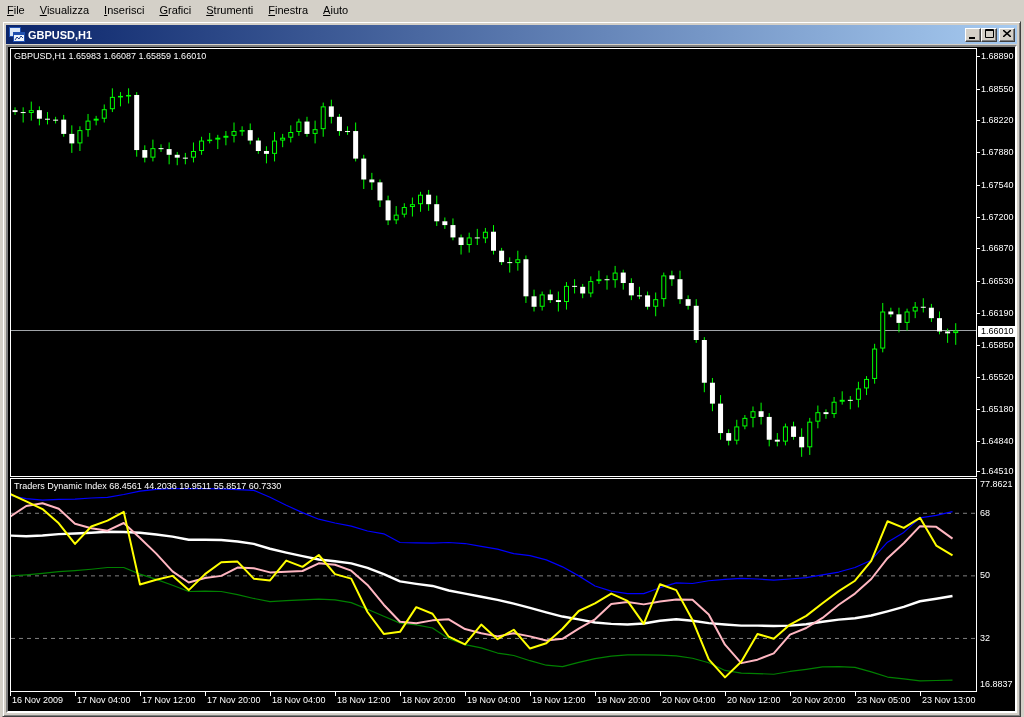 The width and height of the screenshot is (1024, 717). Describe the element at coordinates (997, 442) in the screenshot. I see `price-axis-label: 1.64840` at that location.